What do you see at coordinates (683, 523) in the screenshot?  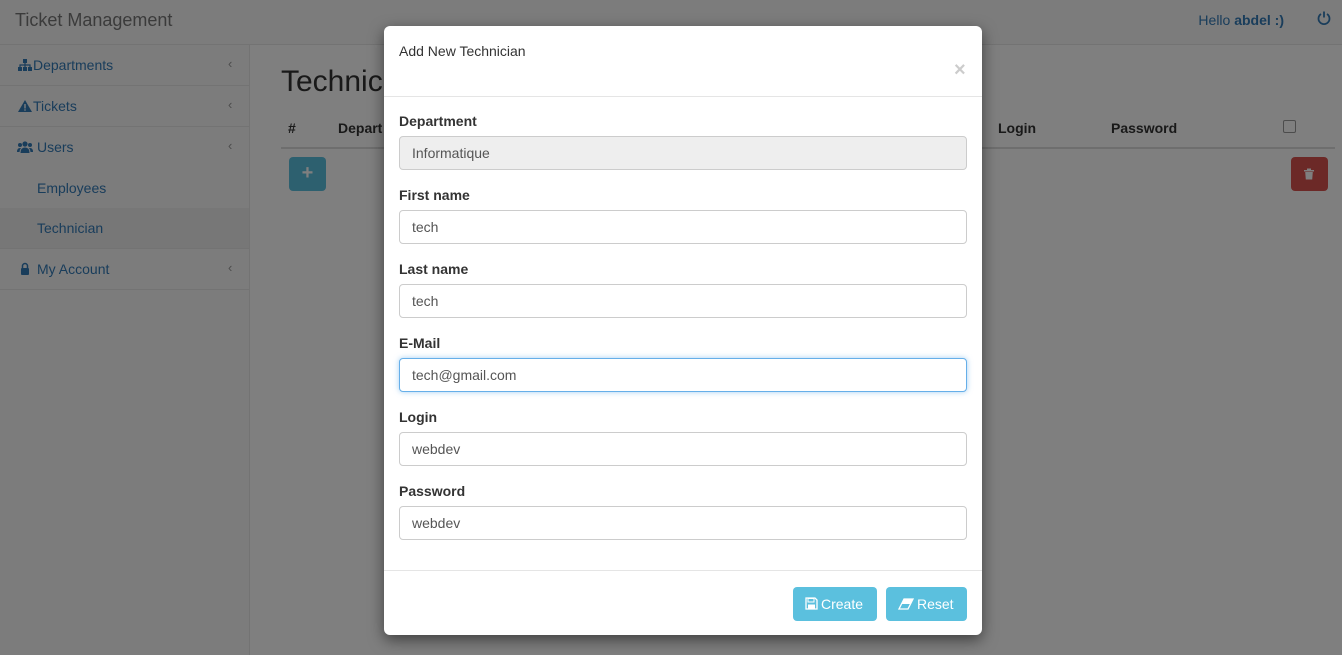 I see `password-field: webdev` at bounding box center [683, 523].